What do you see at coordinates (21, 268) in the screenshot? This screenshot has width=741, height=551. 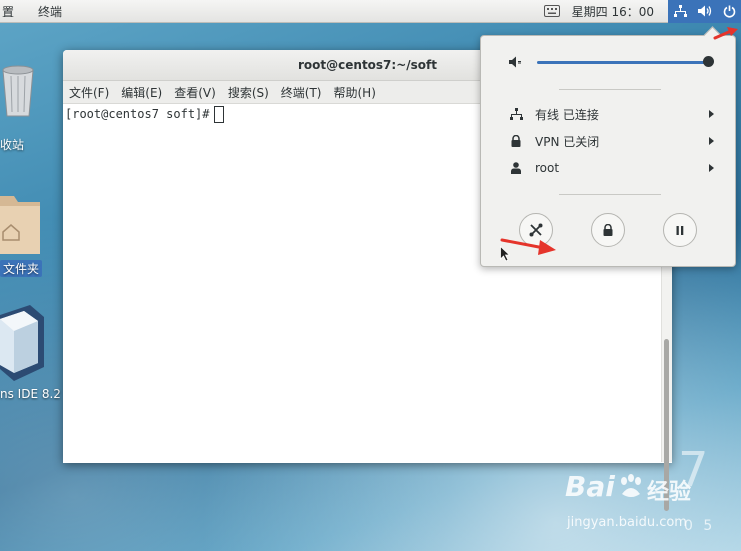 I see `home-label: 文件夹` at bounding box center [21, 268].